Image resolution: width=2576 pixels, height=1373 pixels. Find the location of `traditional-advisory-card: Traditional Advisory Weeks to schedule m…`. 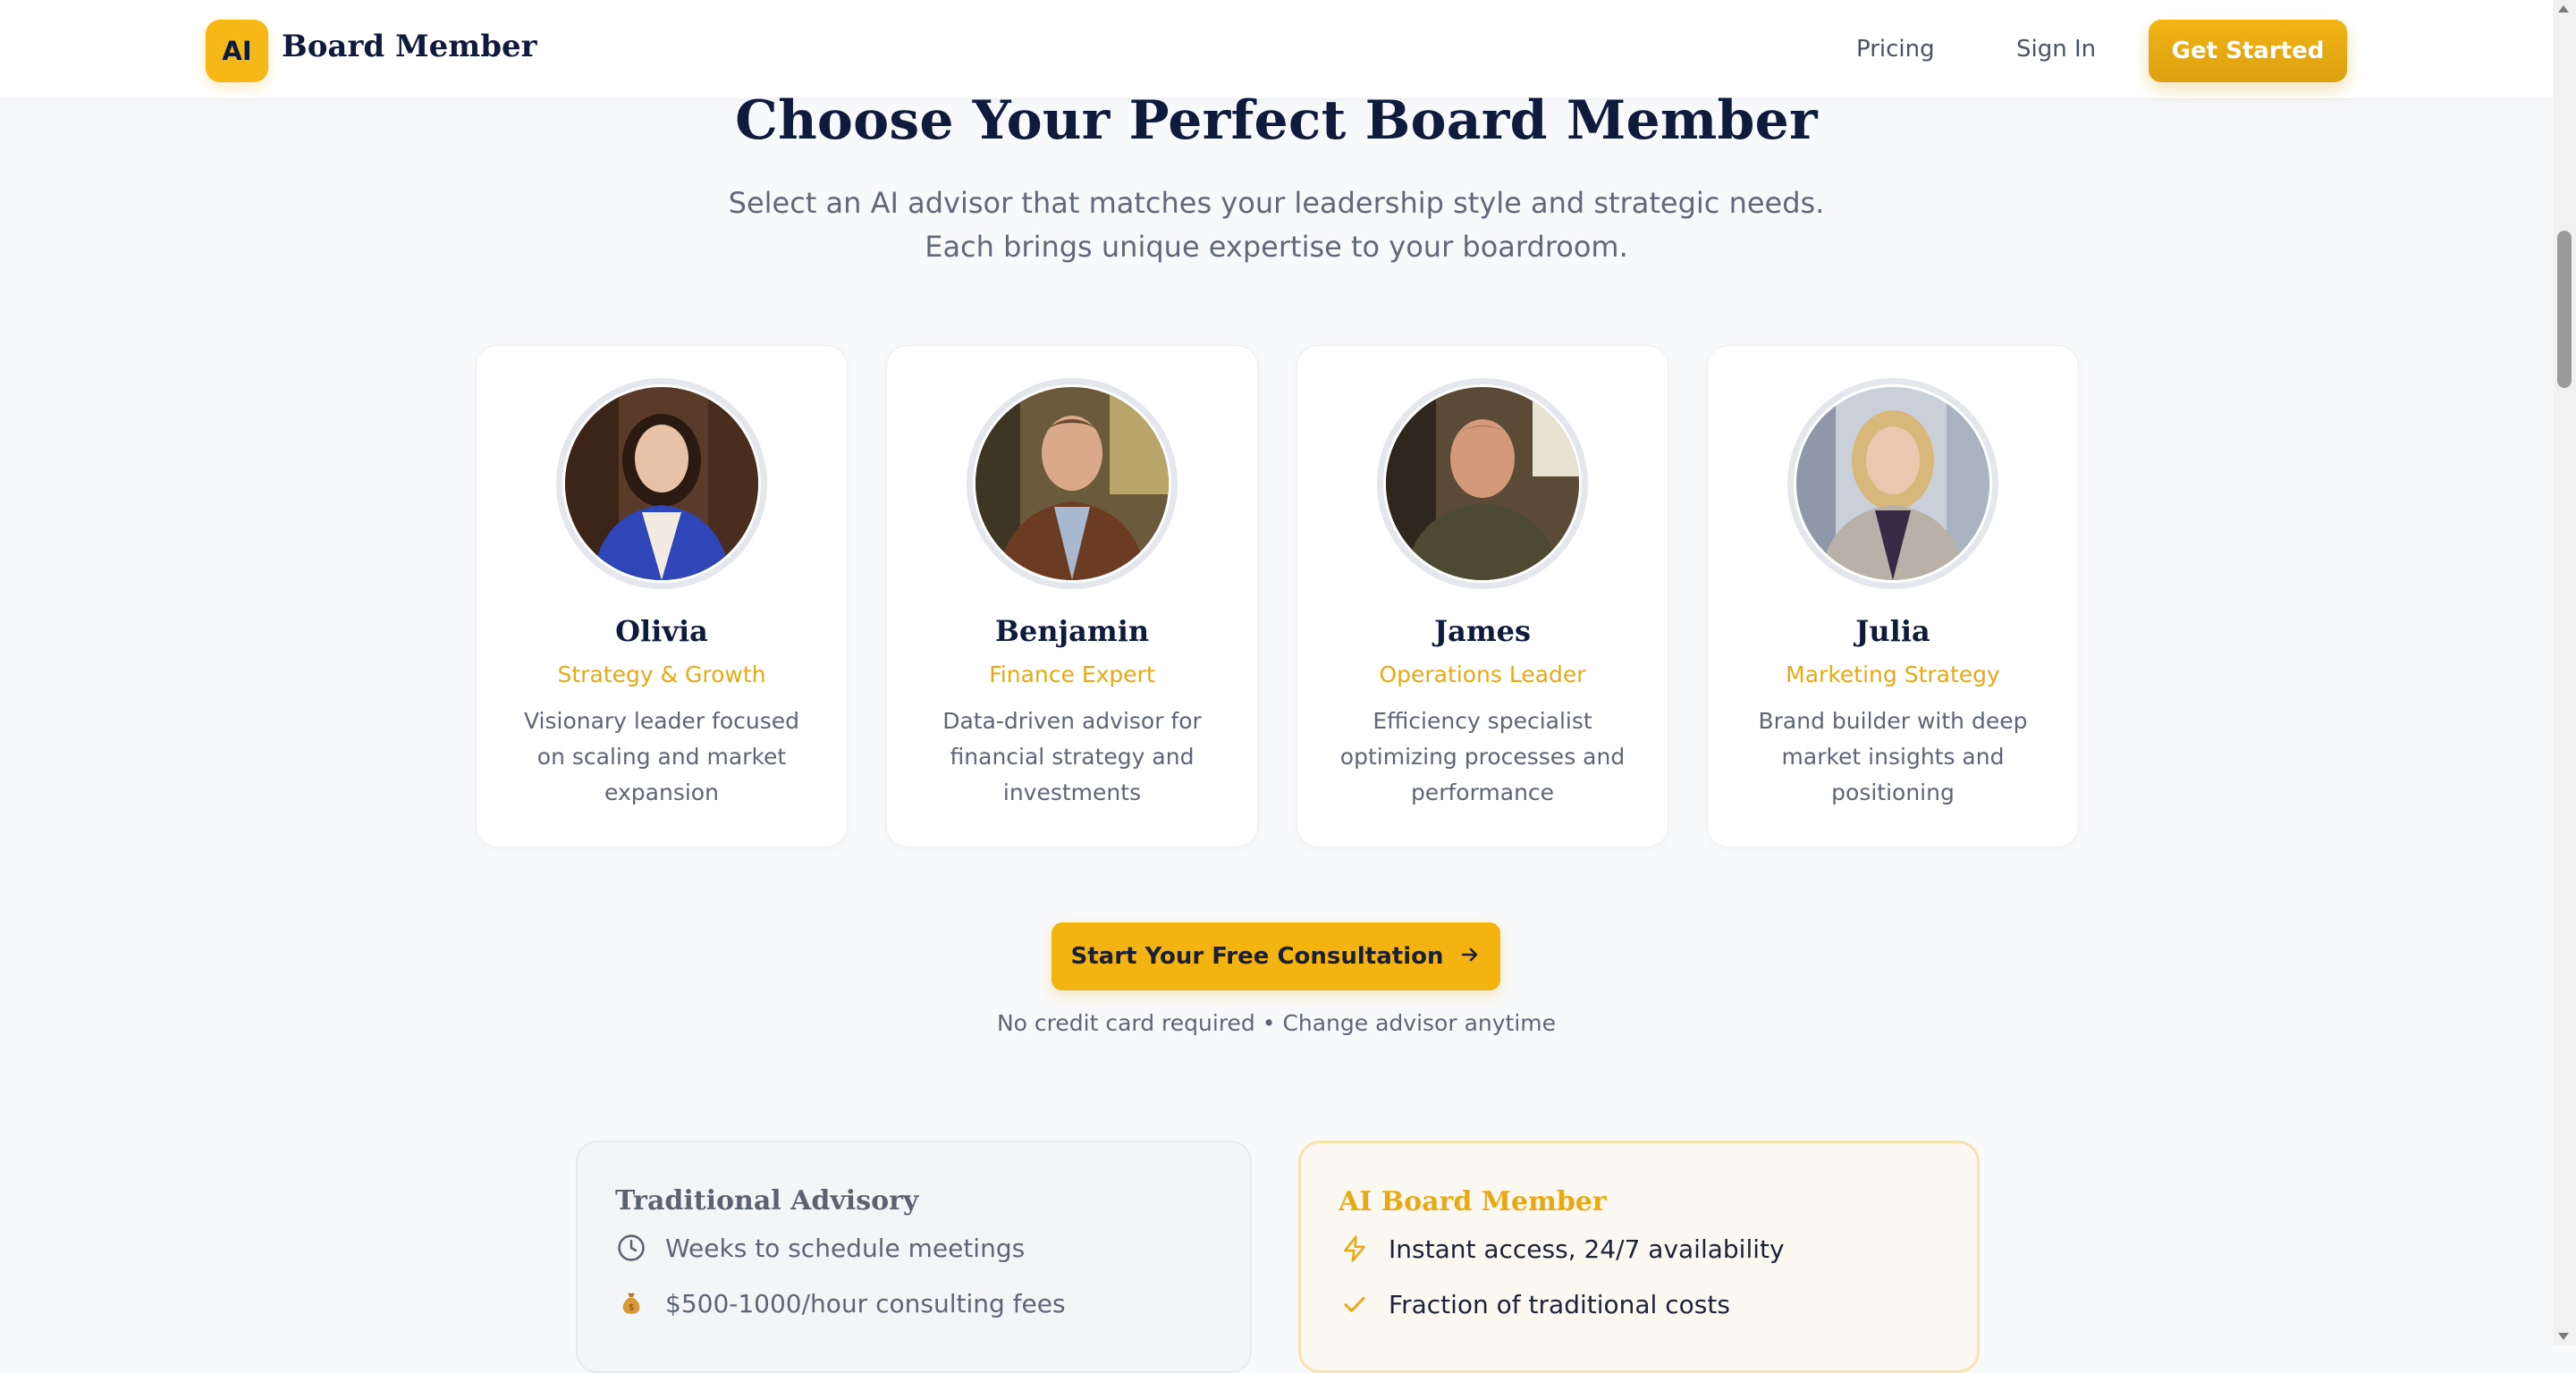

traditional-advisory-card: Traditional Advisory Weeks to schedule m… is located at coordinates (914, 1257).